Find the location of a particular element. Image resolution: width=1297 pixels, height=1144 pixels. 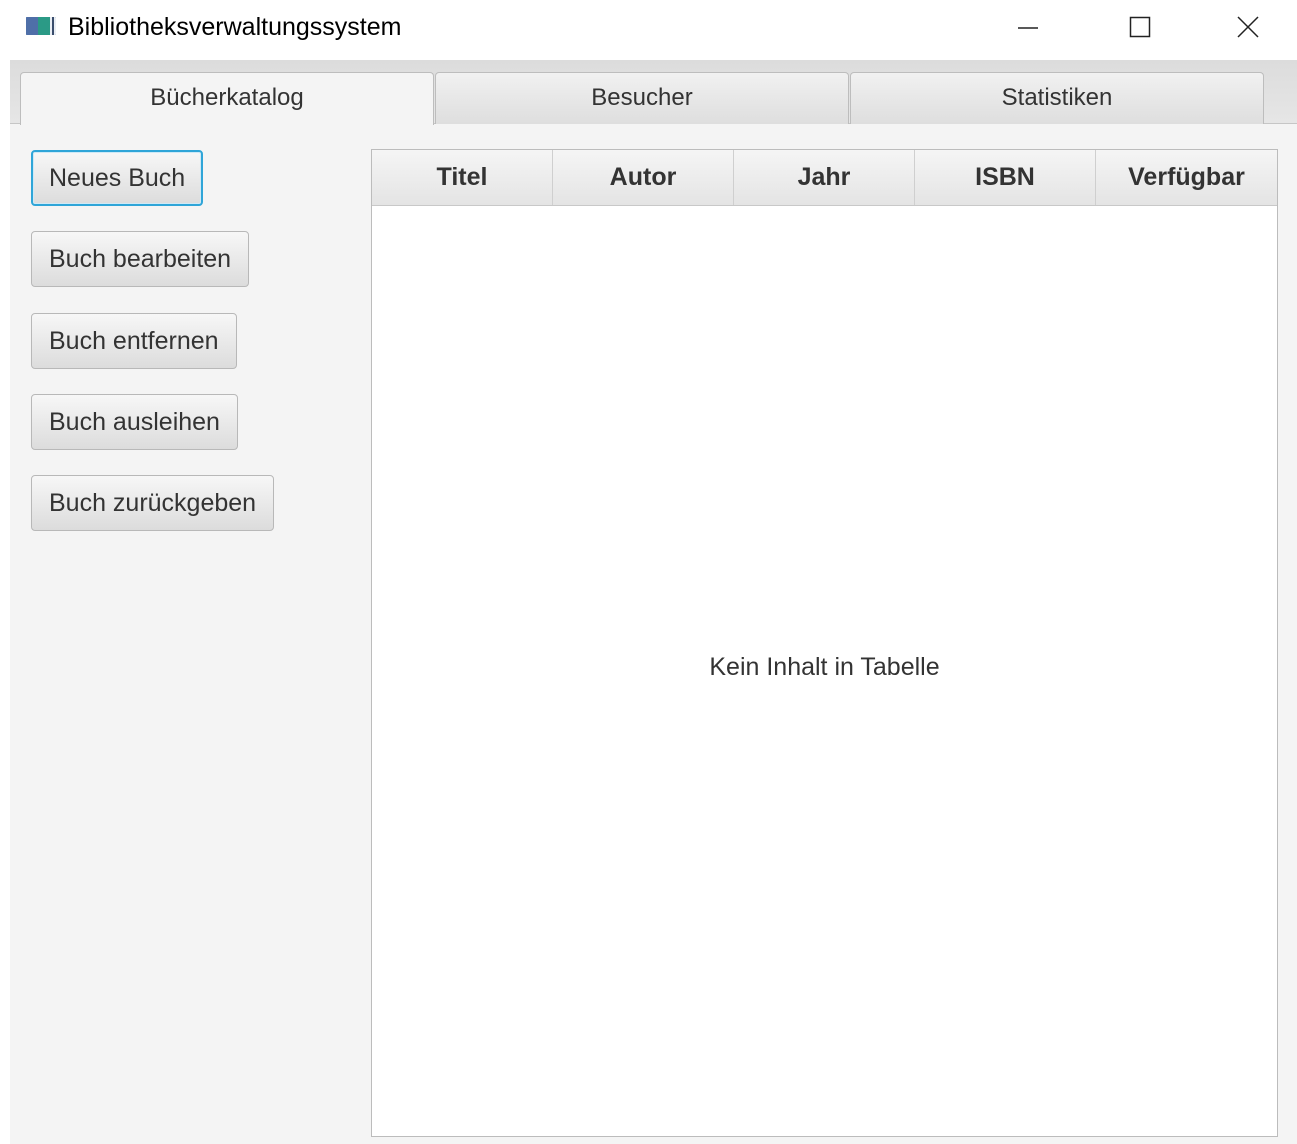

close-button is located at coordinates (1248, 27).